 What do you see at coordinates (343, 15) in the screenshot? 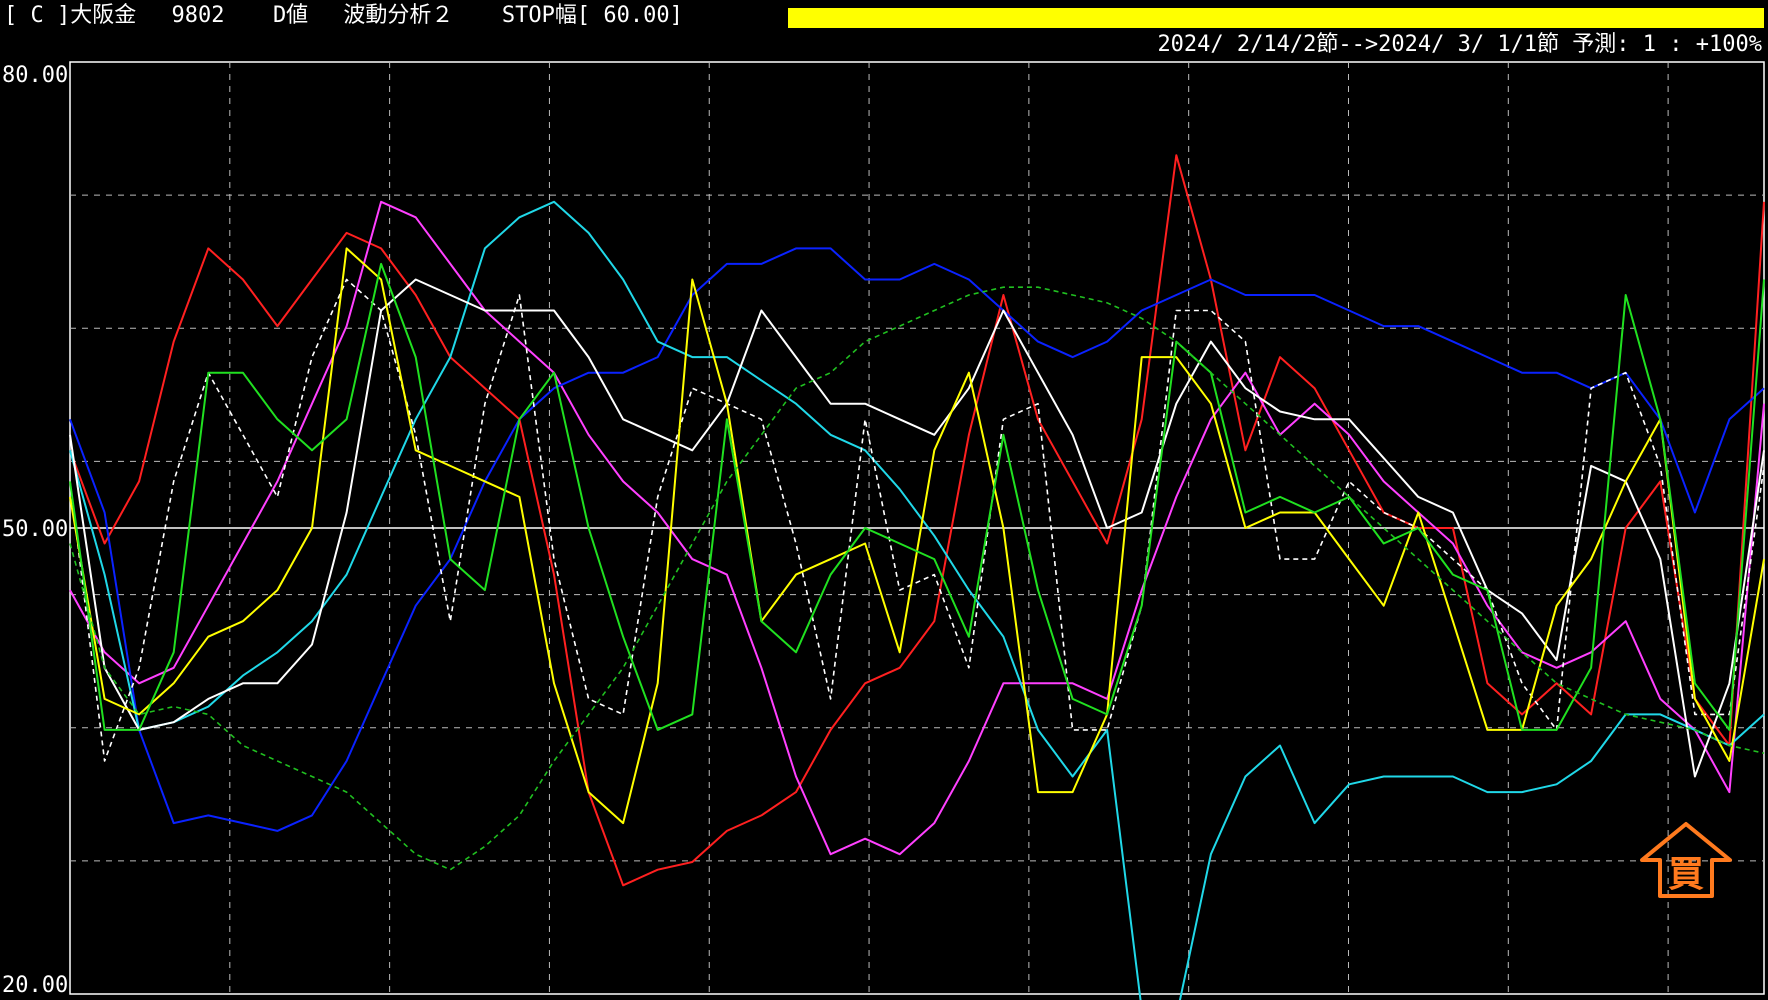
I see `instrument-info: [ C ]大阪金 9802 D値 波動分析２ STOP幅[ 60.00]` at bounding box center [343, 15].